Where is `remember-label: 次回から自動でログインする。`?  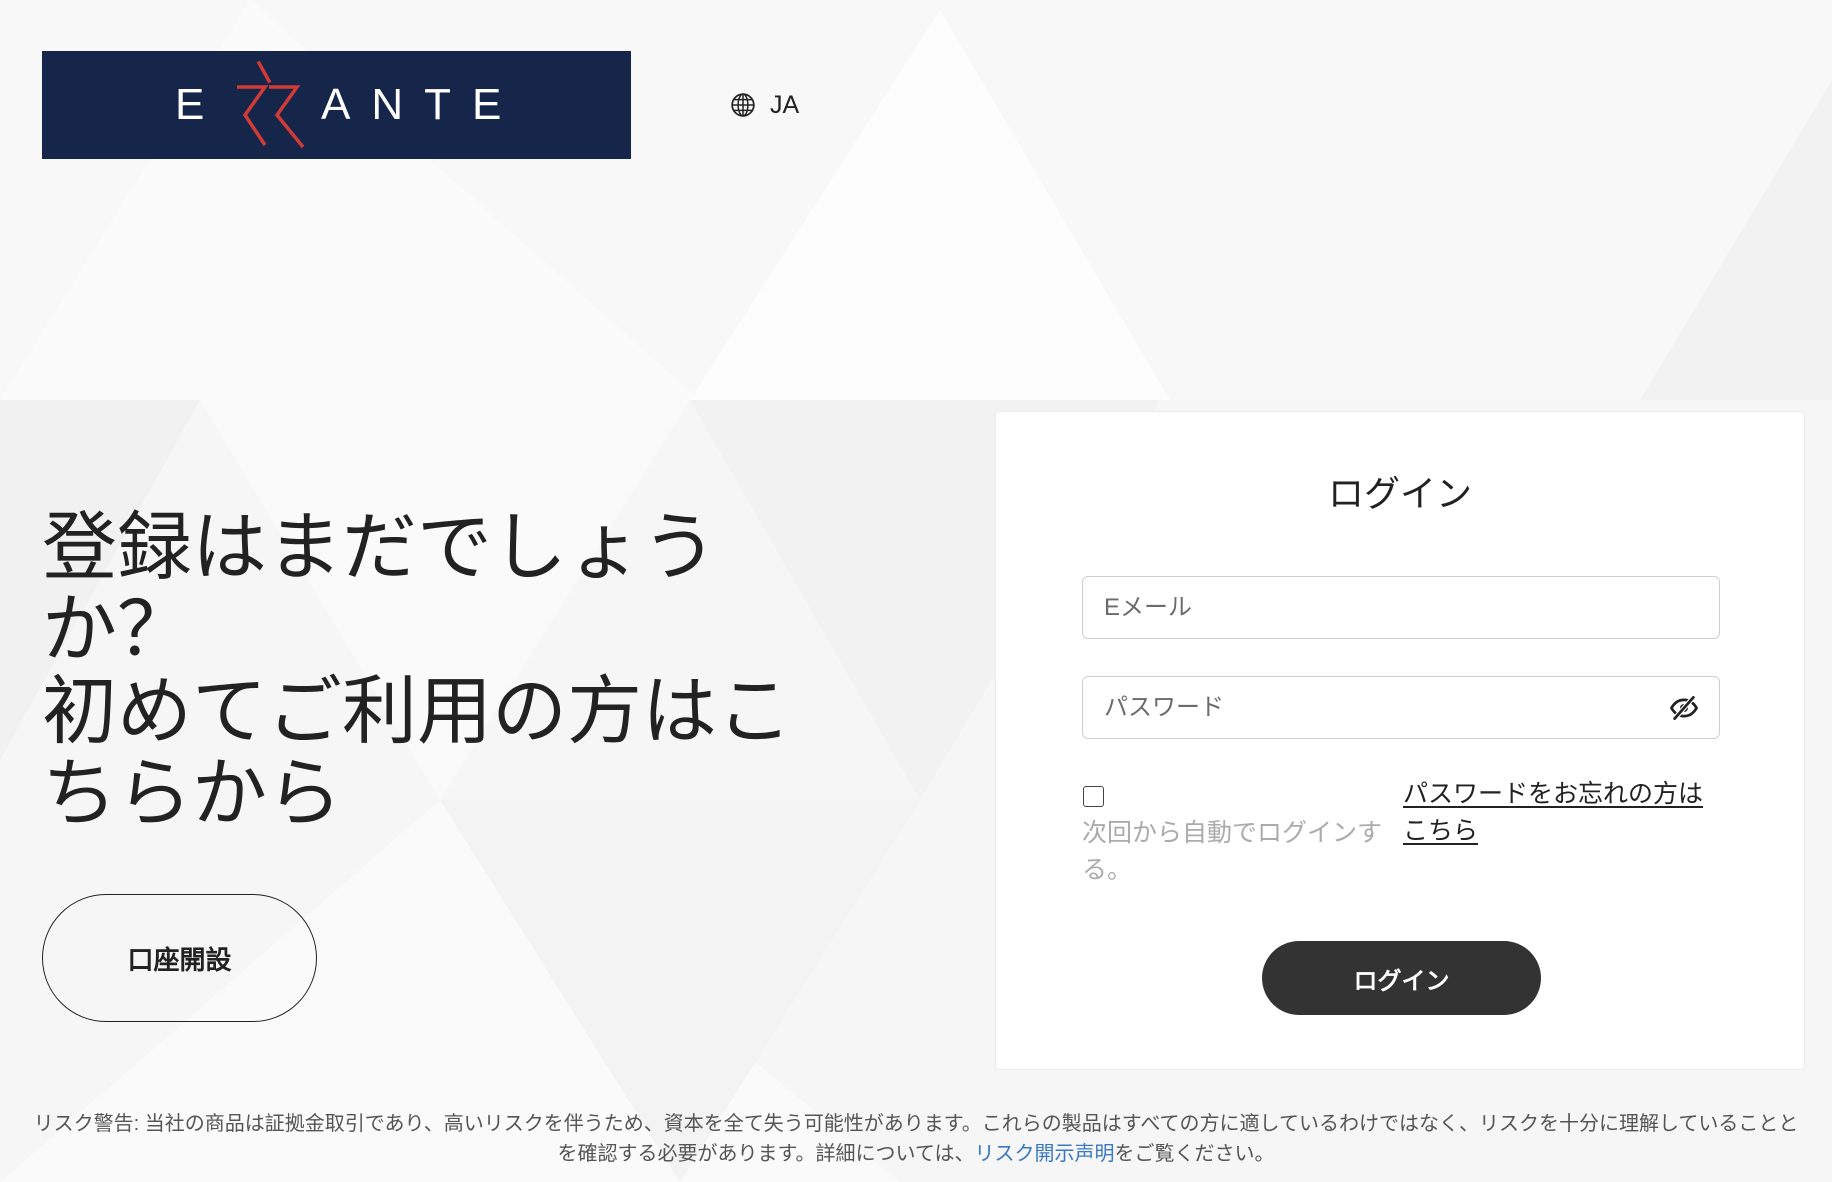 remember-label: 次回から自動でログインする。 is located at coordinates (1232, 851).